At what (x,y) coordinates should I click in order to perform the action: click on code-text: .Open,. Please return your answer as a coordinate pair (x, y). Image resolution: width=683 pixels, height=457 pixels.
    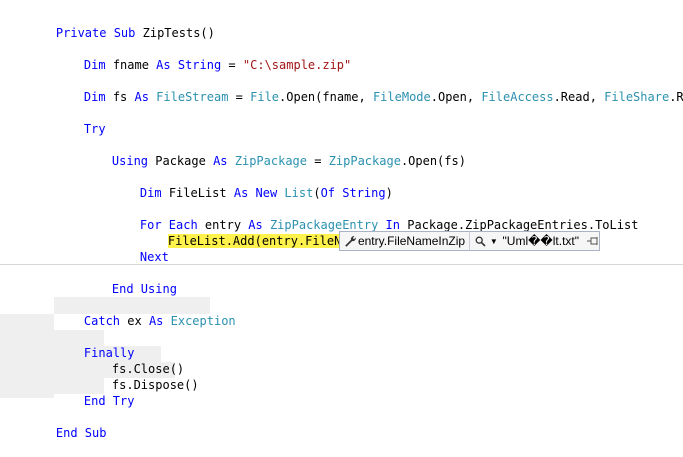
    Looking at the image, I should click on (456, 97).